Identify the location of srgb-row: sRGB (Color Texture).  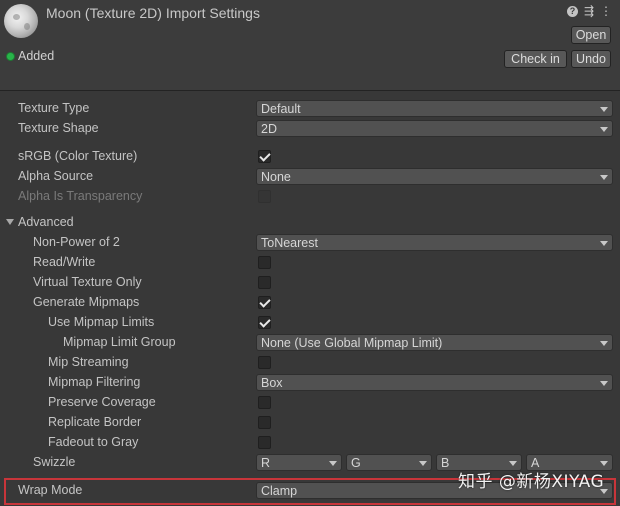
(310, 157).